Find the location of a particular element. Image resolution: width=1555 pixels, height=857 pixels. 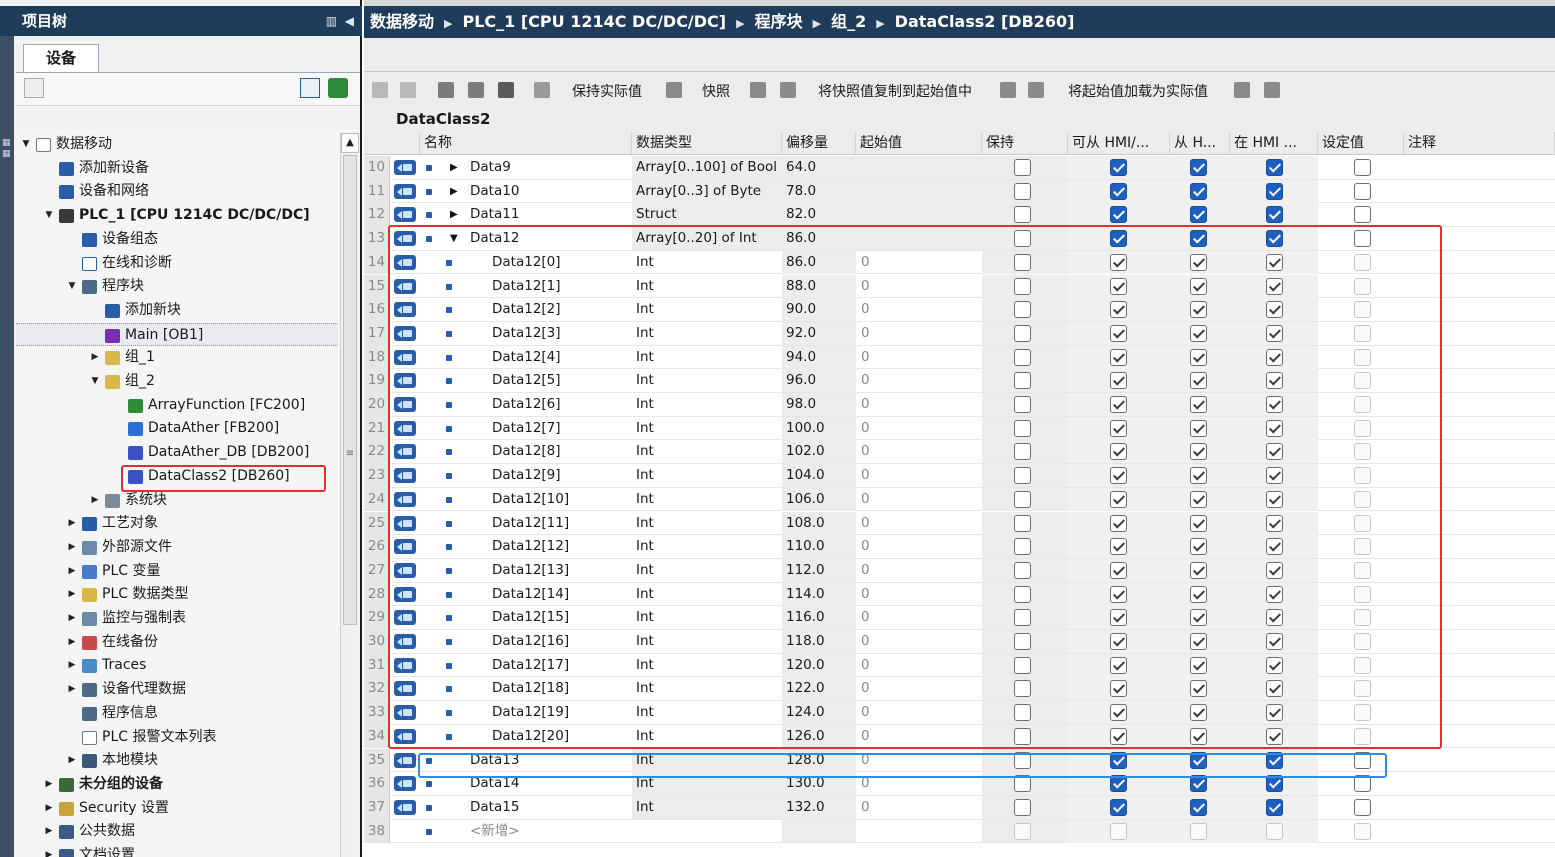

copy-snapshot-icon is located at coordinates (1008, 90).